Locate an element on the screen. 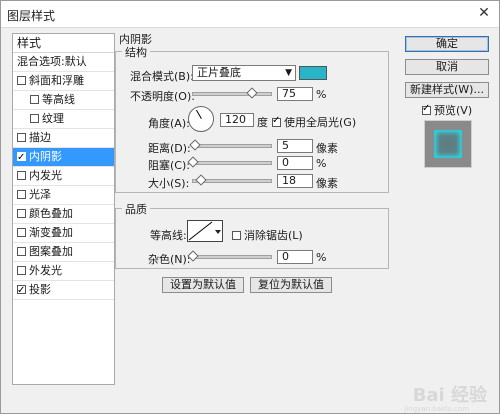 Image resolution: width=500 pixels, height=414 pixels. style-item: 斜面和浮雕 is located at coordinates (63, 81).